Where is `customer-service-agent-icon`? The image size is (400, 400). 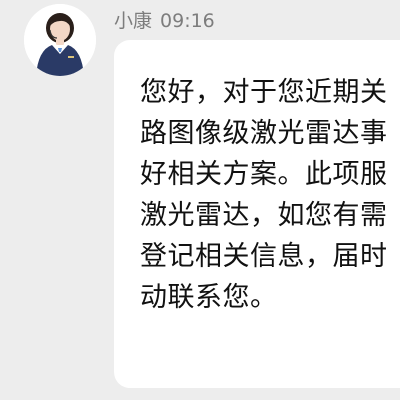
customer-service-agent-icon is located at coordinates (60, 40).